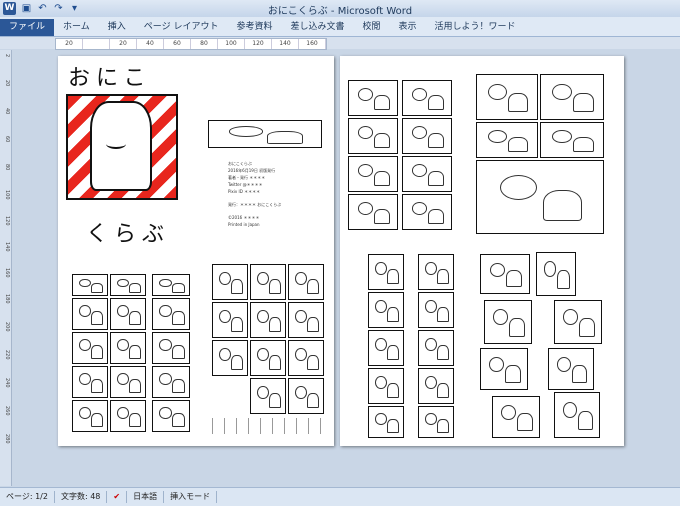 This screenshot has height=506, width=680. I want to click on colophon-line: Twitter @＊＊＊＊, so click(245, 184).